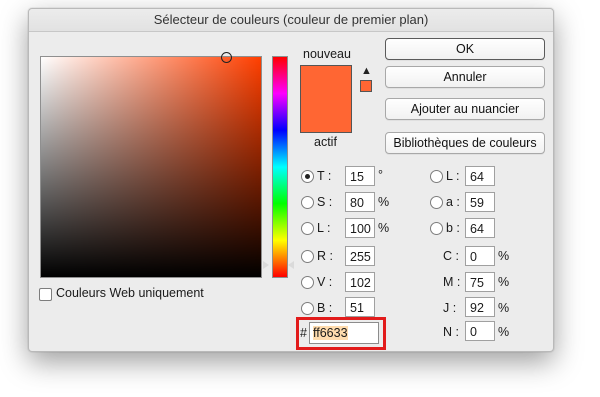  I want to click on hue-slider, so click(280, 167).